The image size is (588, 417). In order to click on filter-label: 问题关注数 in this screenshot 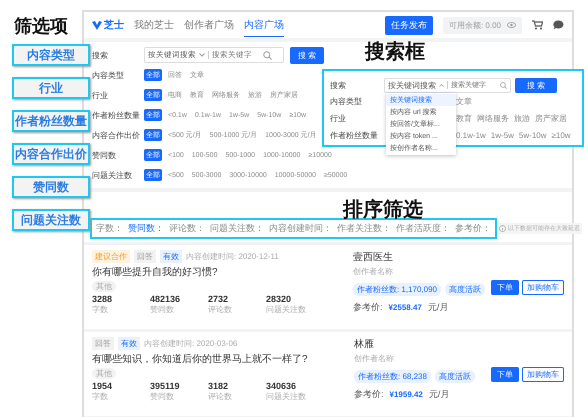, I will do `click(112, 175)`.